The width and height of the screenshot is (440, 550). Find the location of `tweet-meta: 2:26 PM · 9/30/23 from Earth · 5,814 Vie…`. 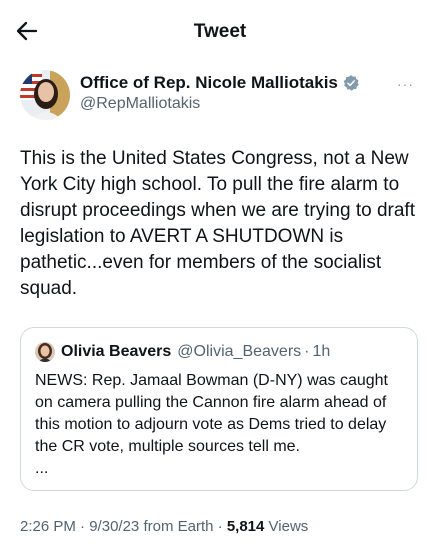

tweet-meta: 2:26 PM · 9/30/23 from Earth · 5,814 Vie… is located at coordinates (164, 526).